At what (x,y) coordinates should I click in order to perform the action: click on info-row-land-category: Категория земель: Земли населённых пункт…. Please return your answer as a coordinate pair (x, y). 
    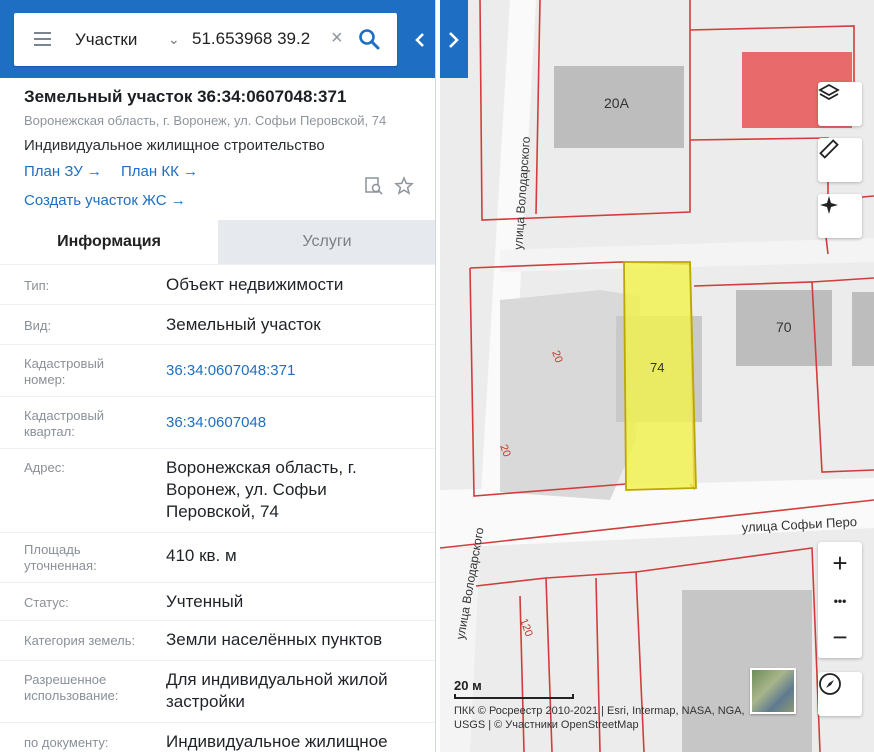
    Looking at the image, I should click on (217, 640).